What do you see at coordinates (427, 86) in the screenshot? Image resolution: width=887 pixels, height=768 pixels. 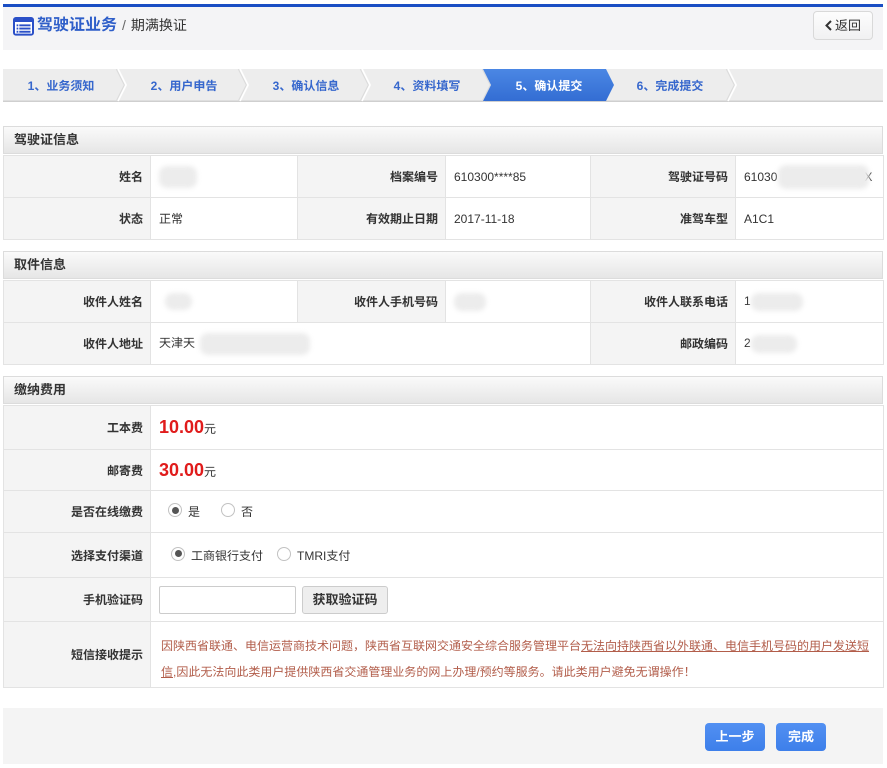 I see `svg-text: 4、资料填写` at bounding box center [427, 86].